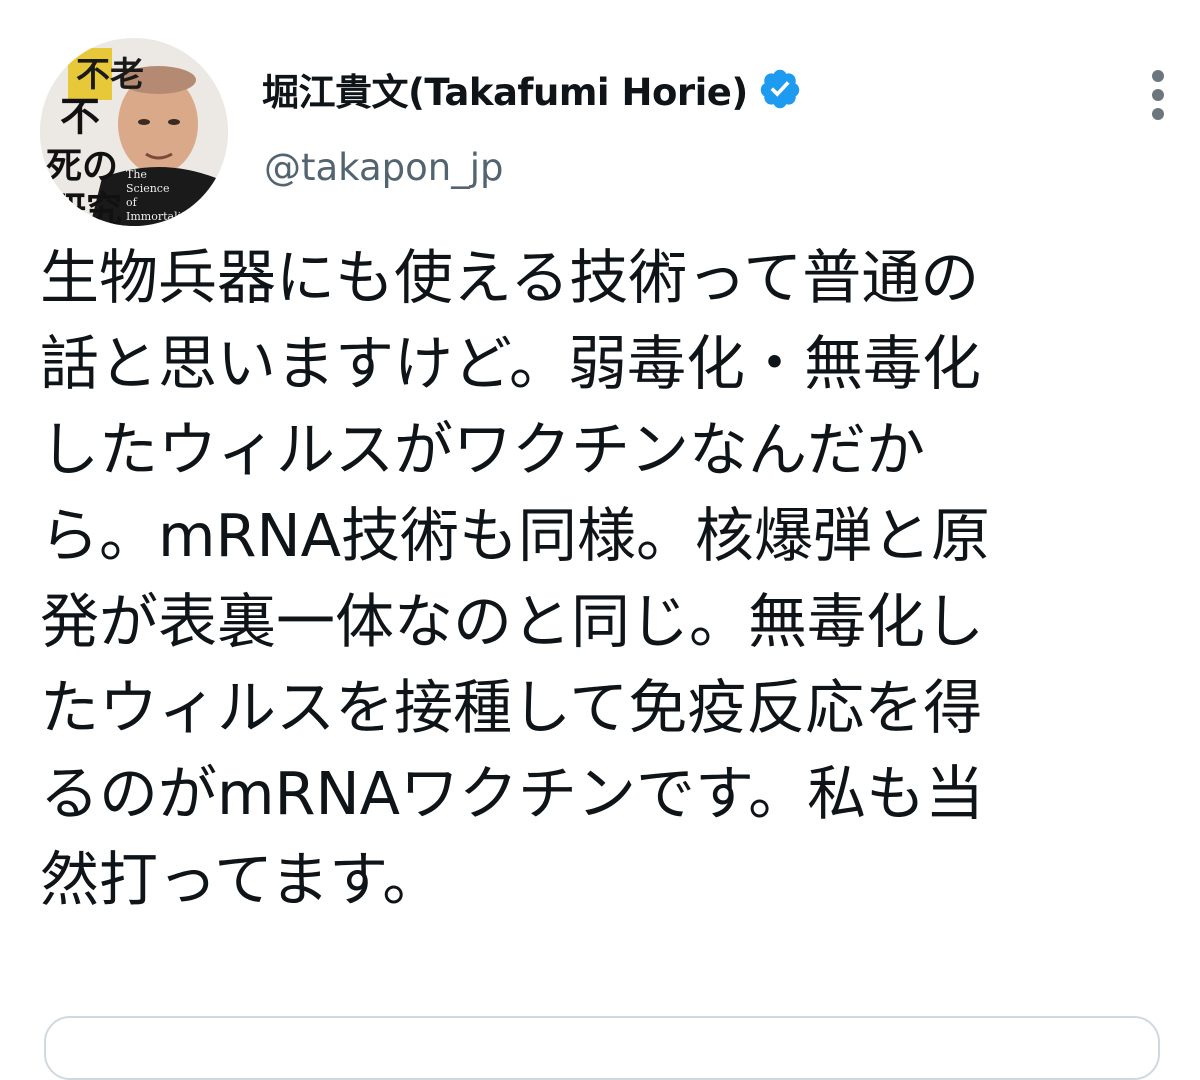 The image size is (1200, 1080). I want to click on tweet-text-line: 発が表裏一体なのと同じ。無毒化し, so click(512, 621).